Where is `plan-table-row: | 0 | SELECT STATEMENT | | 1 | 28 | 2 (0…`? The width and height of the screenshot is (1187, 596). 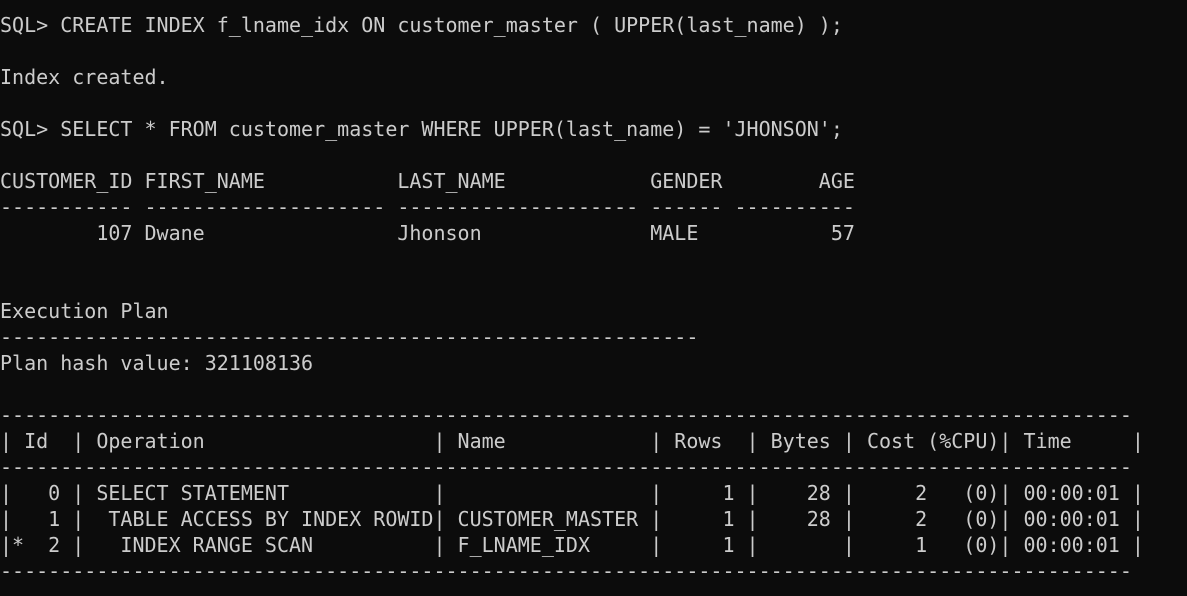
plan-table-row: | 0 | SELECT STATEMENT | | 1 | 28 | 2 (0… is located at coordinates (572, 493).